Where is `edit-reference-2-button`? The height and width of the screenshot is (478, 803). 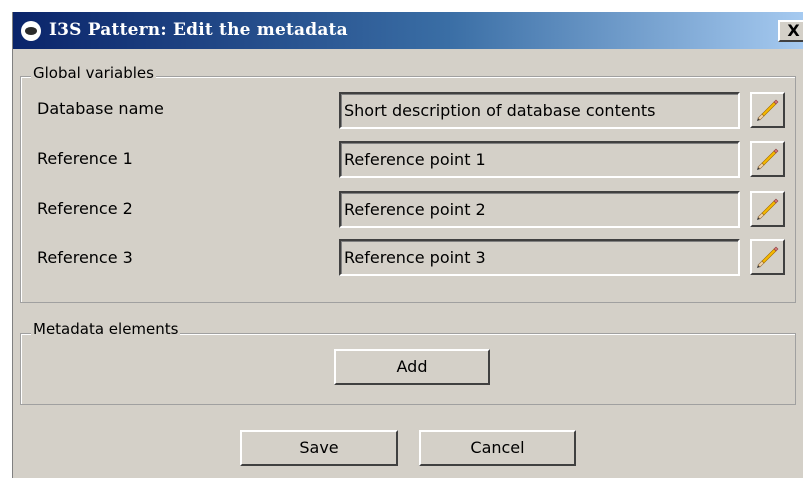
edit-reference-2-button is located at coordinates (767, 209).